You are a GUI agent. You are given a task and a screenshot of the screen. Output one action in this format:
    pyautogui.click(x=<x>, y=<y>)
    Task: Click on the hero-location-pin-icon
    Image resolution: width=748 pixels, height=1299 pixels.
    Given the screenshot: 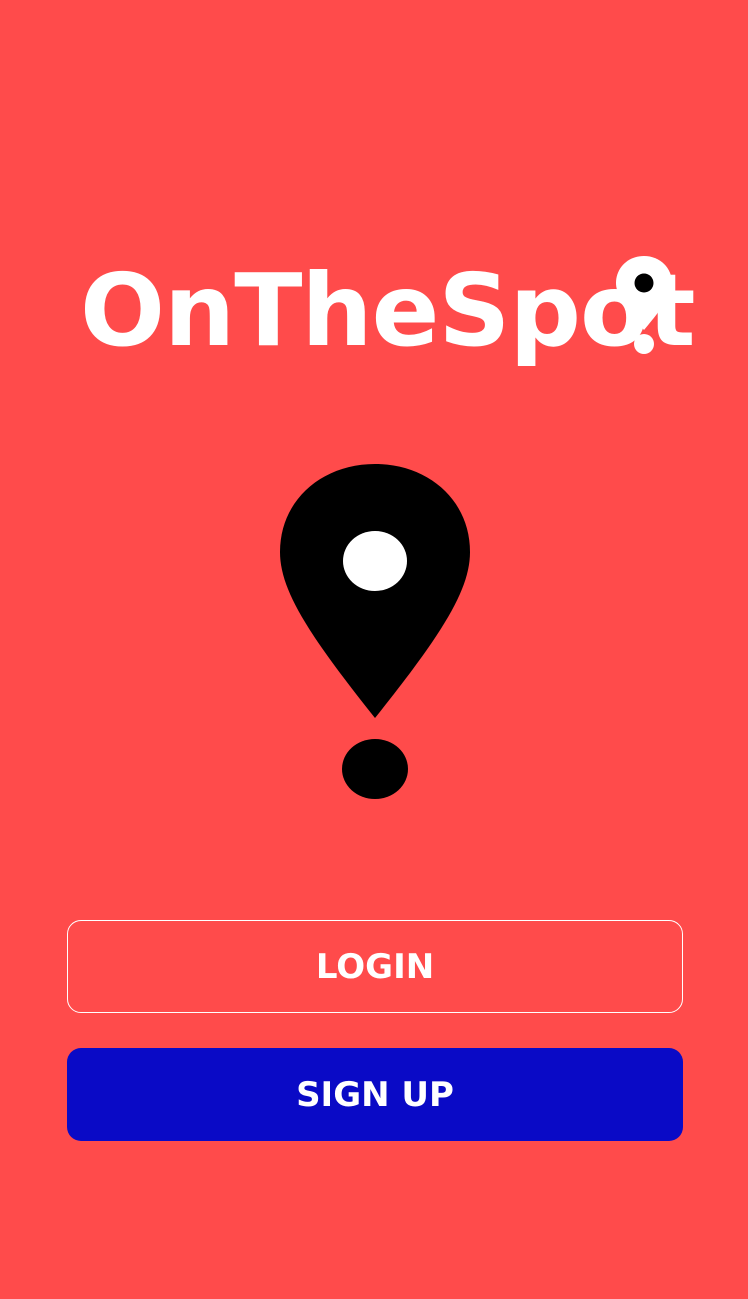 What is the action you would take?
    pyautogui.click(x=375, y=631)
    